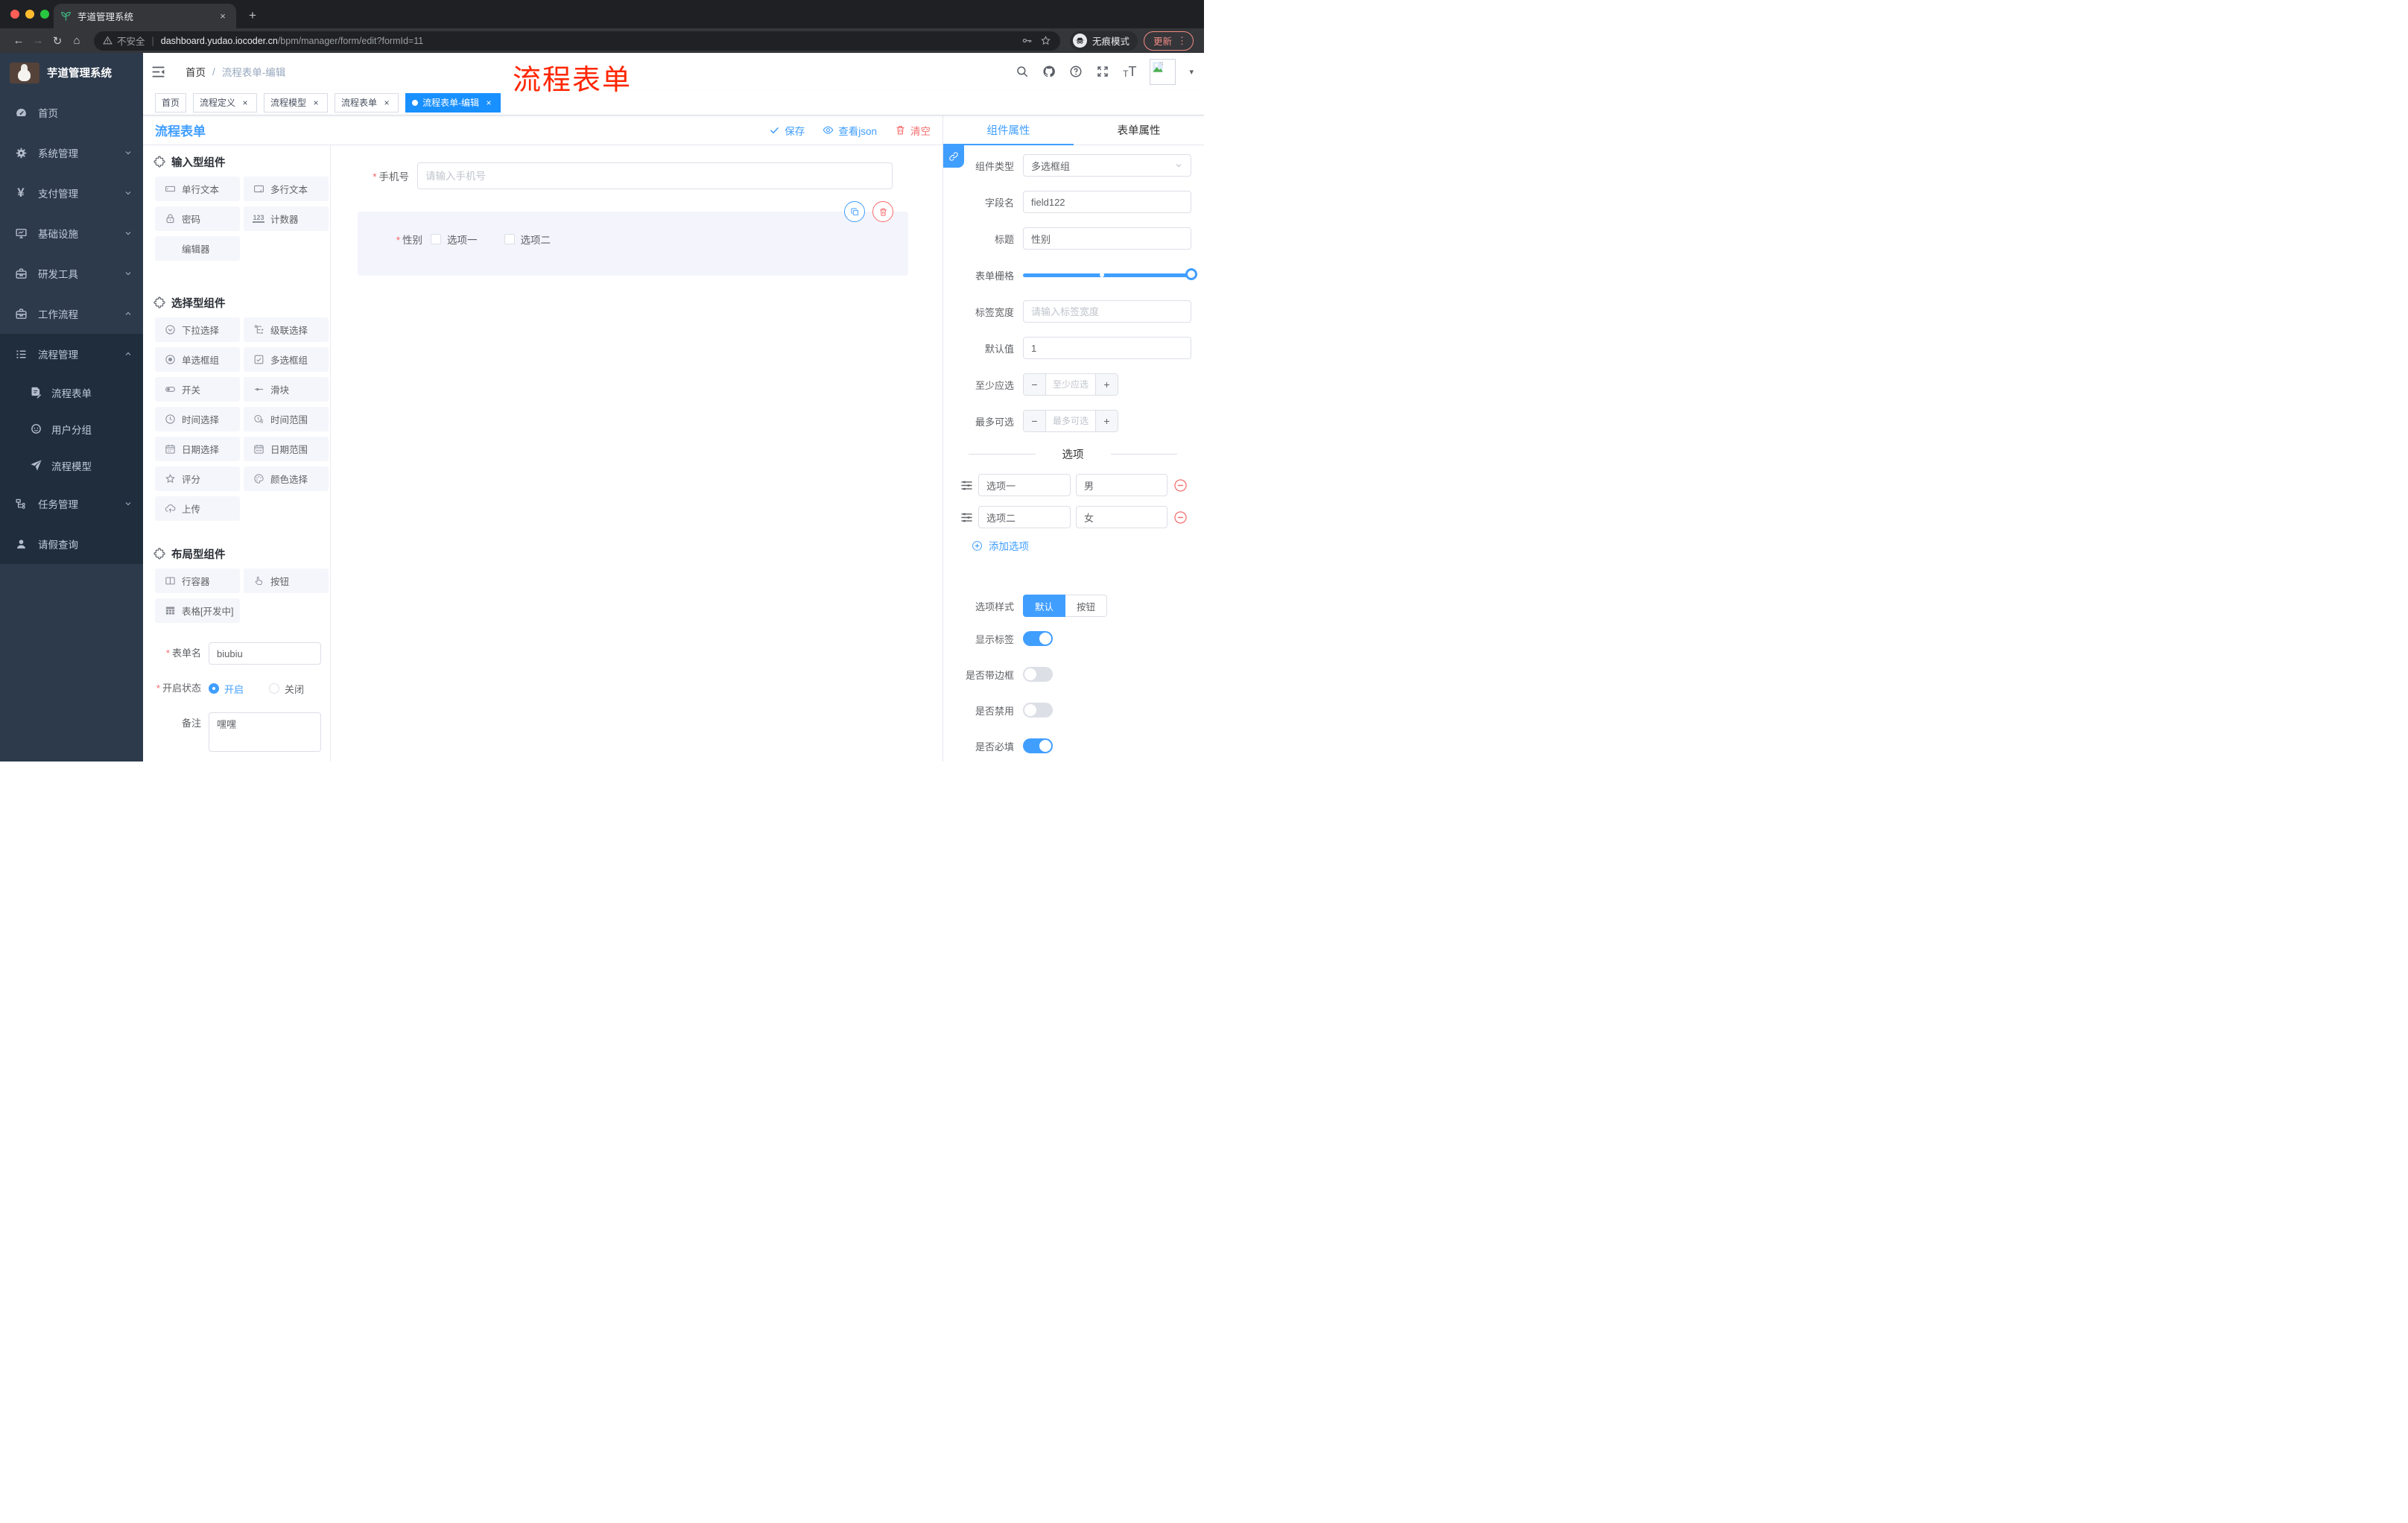 The height and width of the screenshot is (1523, 2408). Describe the element at coordinates (286, 449) in the screenshot. I see `component-date-range: 日期范围` at that location.